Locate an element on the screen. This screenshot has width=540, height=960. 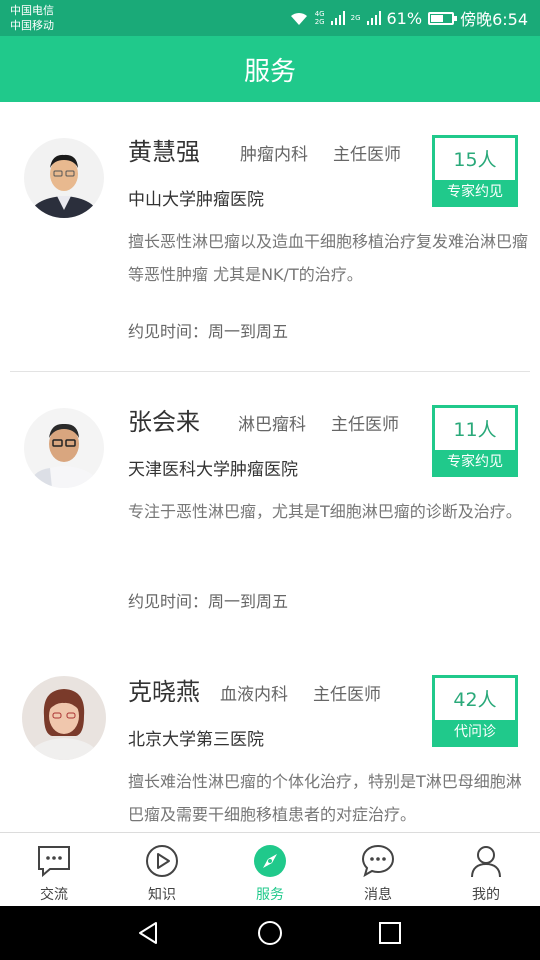
recents-icon is located at coordinates (390, 933).